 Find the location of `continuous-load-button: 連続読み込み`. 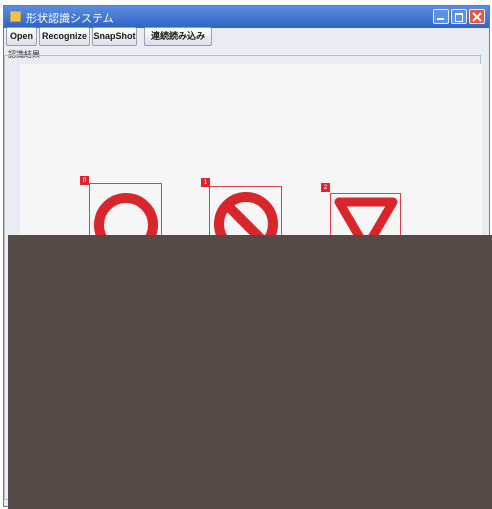

continuous-load-button: 連続読み込み is located at coordinates (178, 36).